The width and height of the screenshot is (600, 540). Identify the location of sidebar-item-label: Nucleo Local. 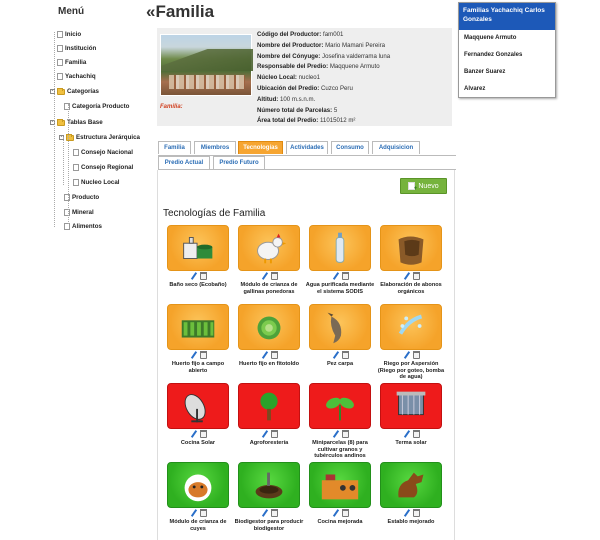
(100, 182).